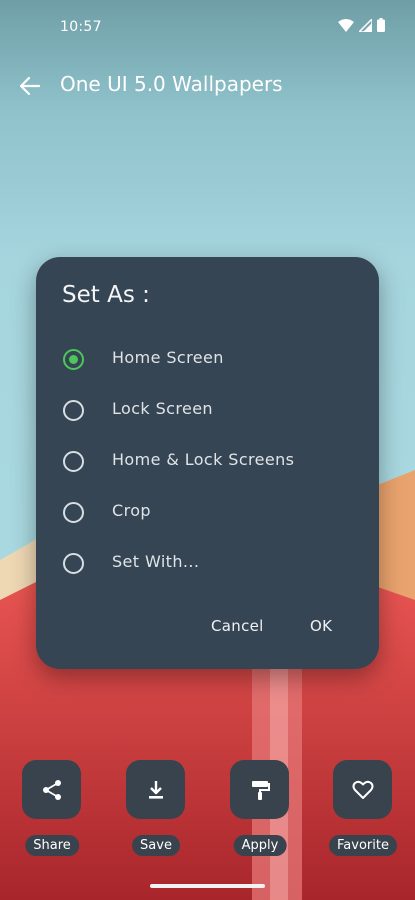  I want to click on option-label: Home Screen, so click(168, 357).